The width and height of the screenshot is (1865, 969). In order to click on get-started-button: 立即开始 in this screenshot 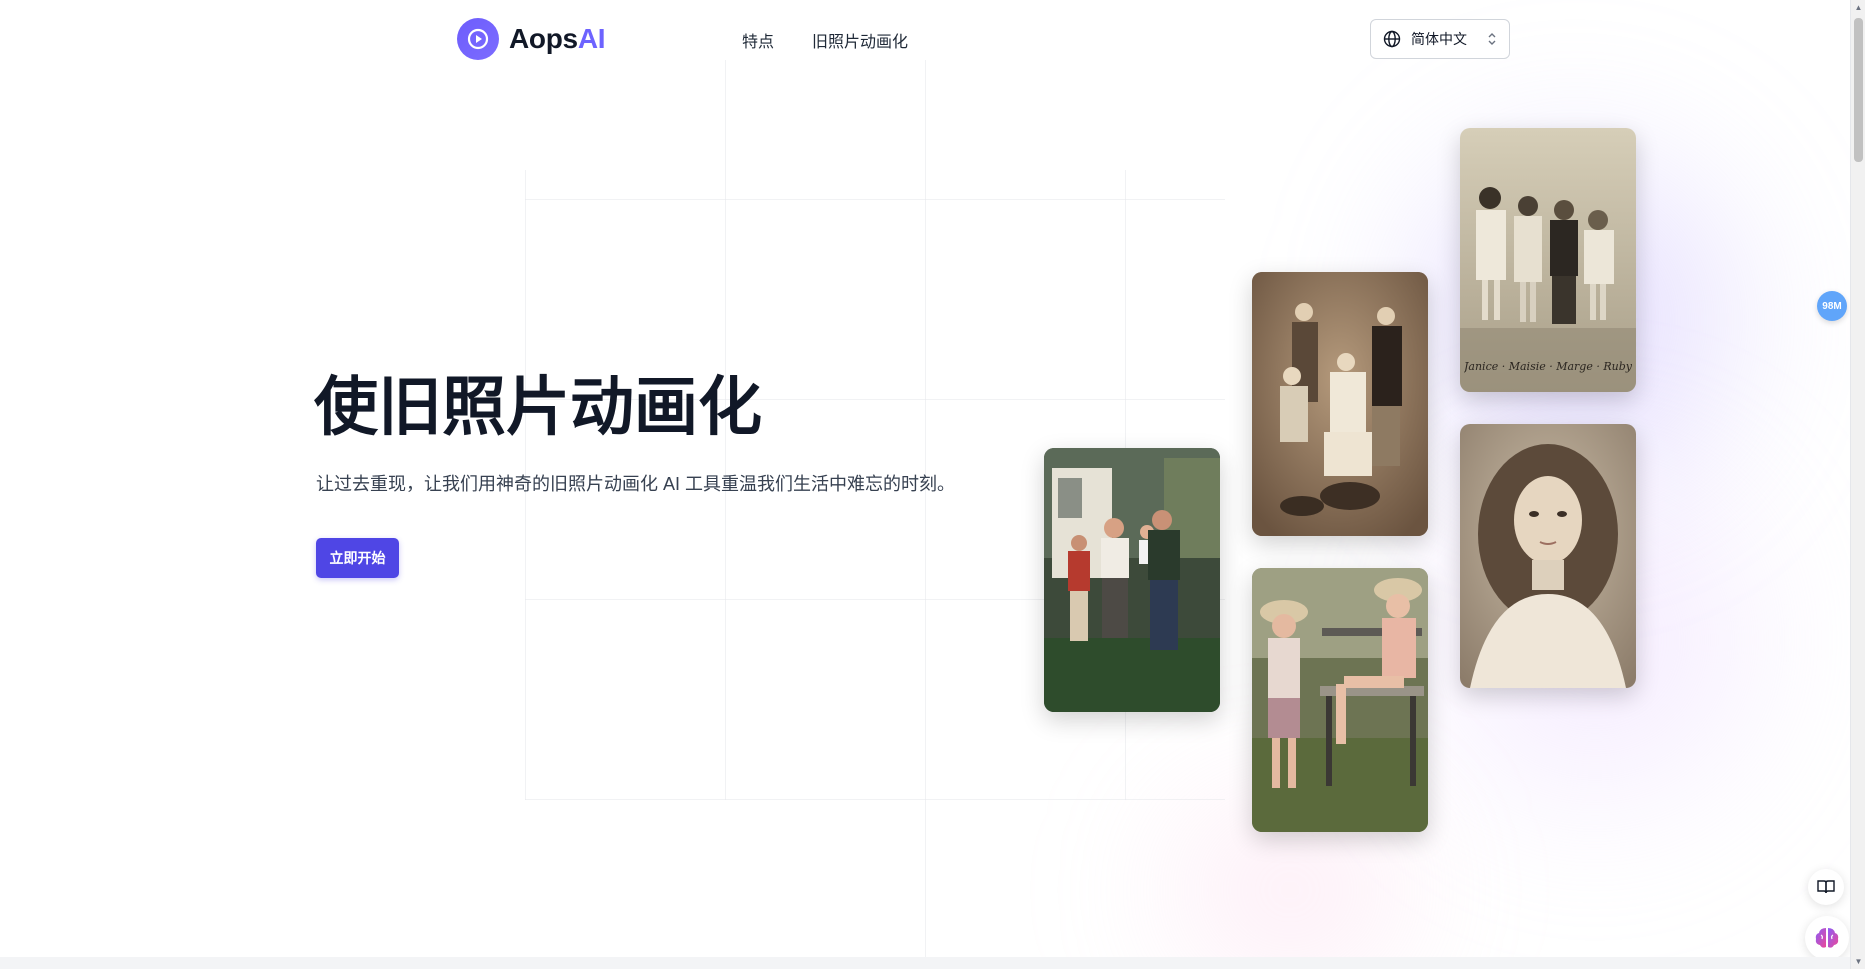, I will do `click(357, 558)`.